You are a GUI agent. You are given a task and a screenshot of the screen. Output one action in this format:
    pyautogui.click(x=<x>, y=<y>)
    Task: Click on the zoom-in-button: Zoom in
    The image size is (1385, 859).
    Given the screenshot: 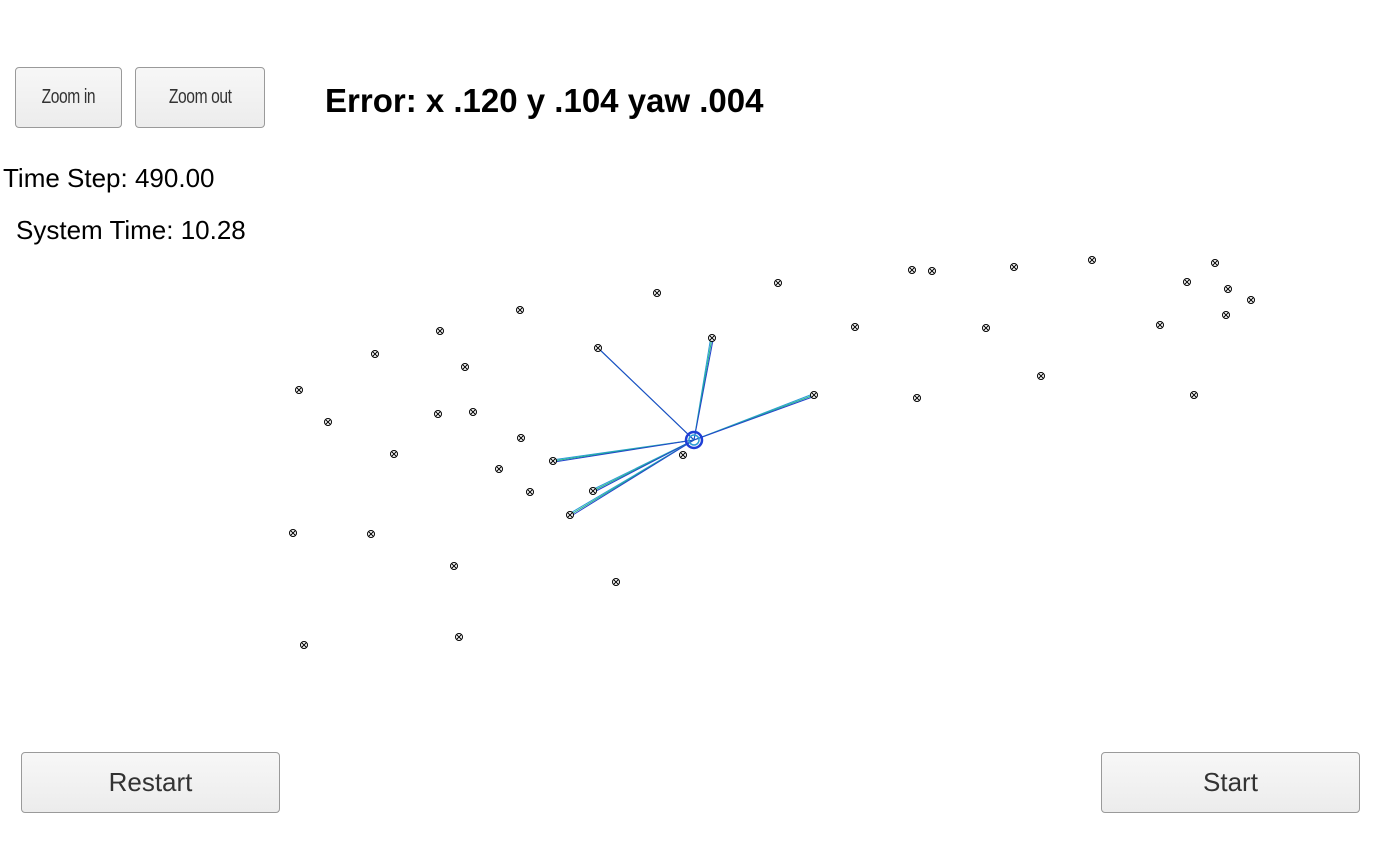 What is the action you would take?
    pyautogui.click(x=68, y=97)
    